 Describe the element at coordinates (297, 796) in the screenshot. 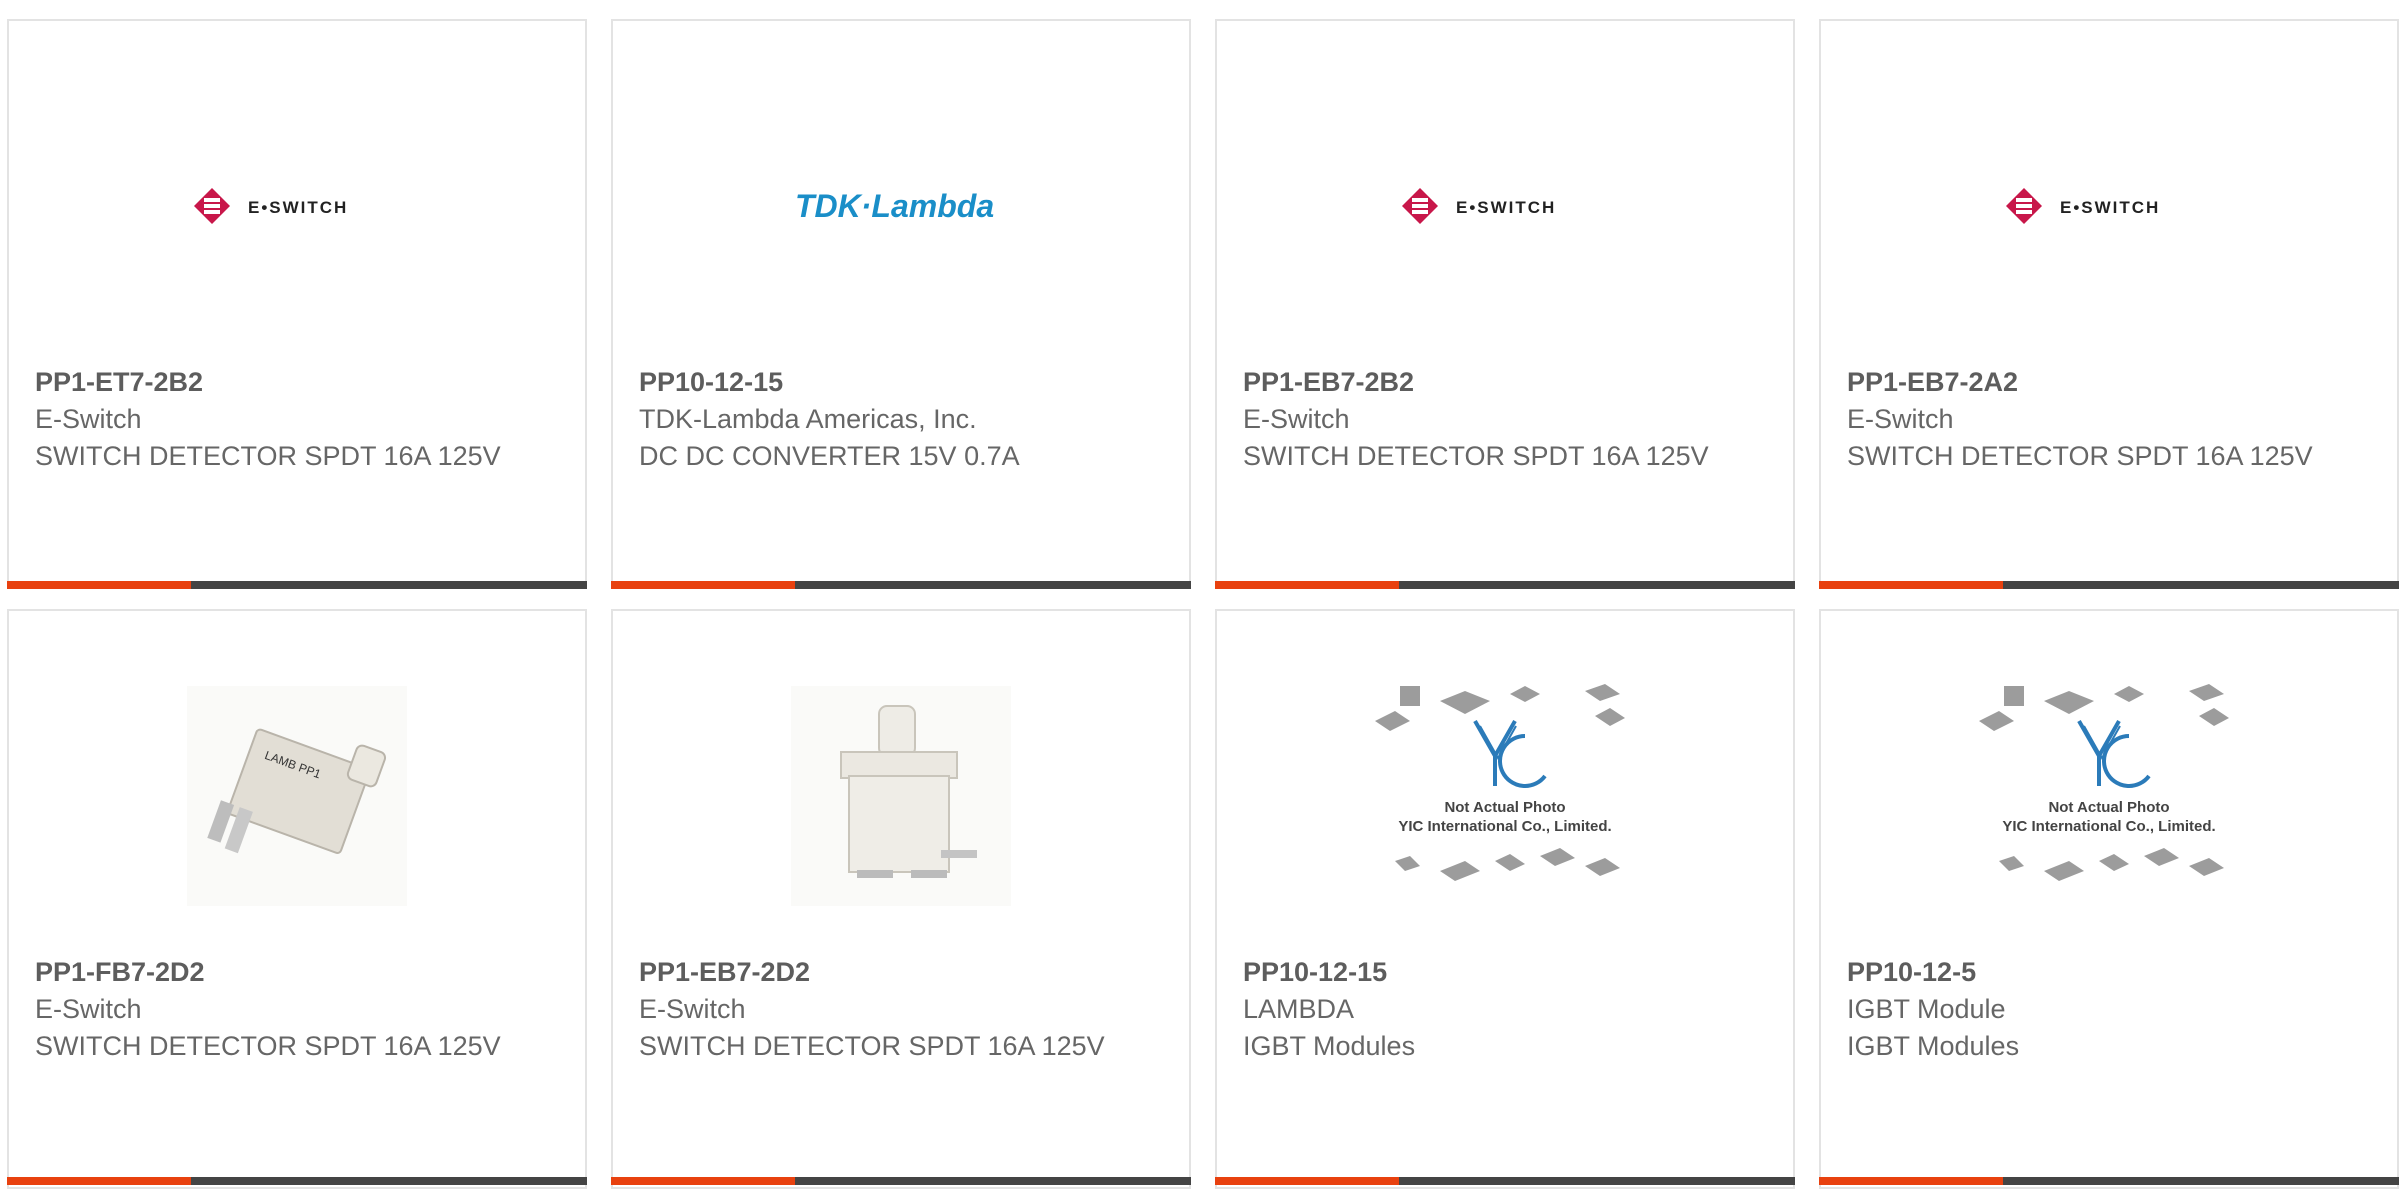

I see `switch-photo: LAMB PP1` at that location.